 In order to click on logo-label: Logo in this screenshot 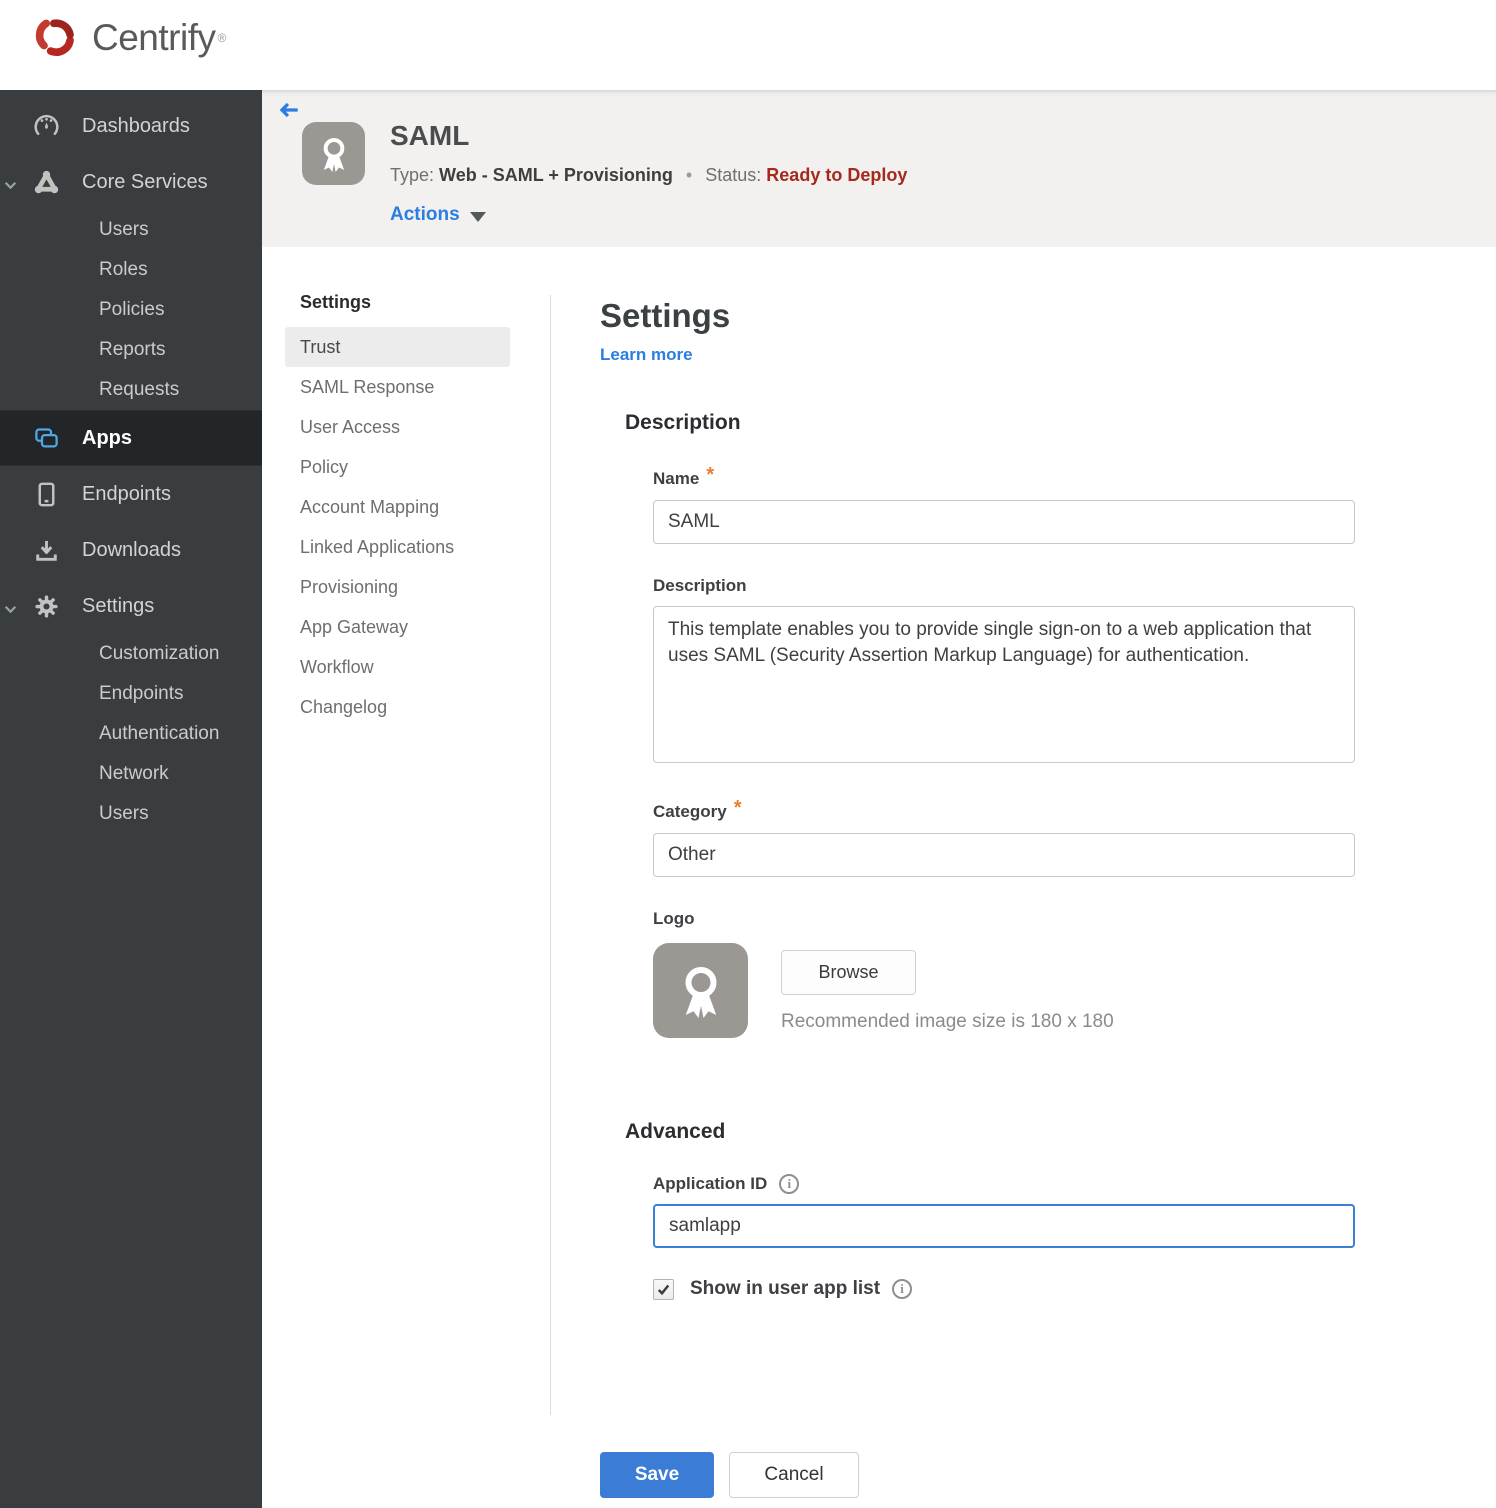, I will do `click(674, 918)`.